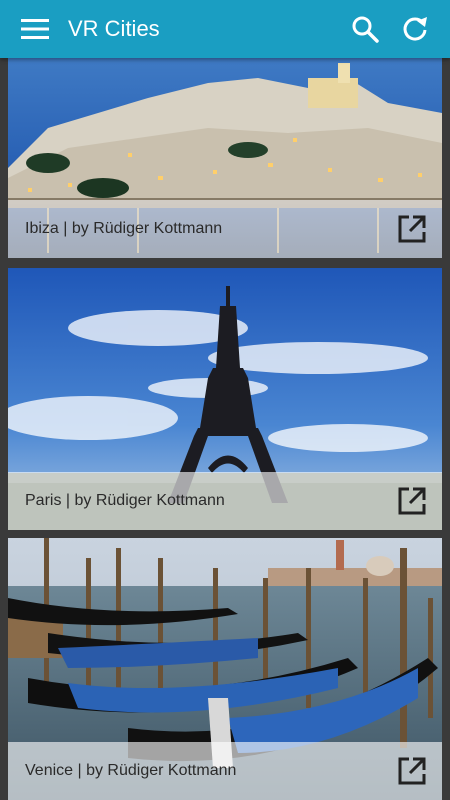 The width and height of the screenshot is (450, 800). I want to click on refresh-icon, so click(415, 29).